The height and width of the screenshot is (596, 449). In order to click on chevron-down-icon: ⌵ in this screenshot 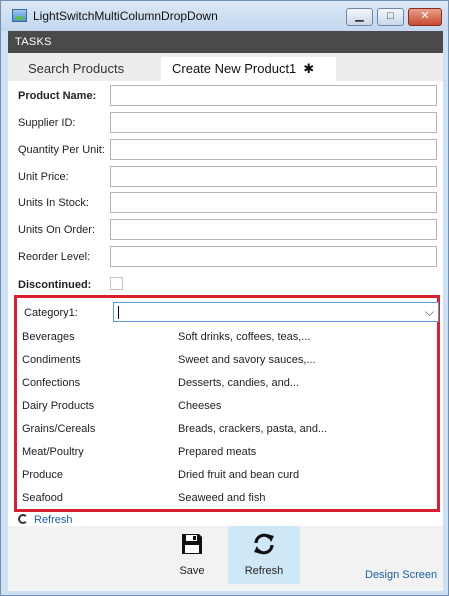, I will do `click(429, 312)`.